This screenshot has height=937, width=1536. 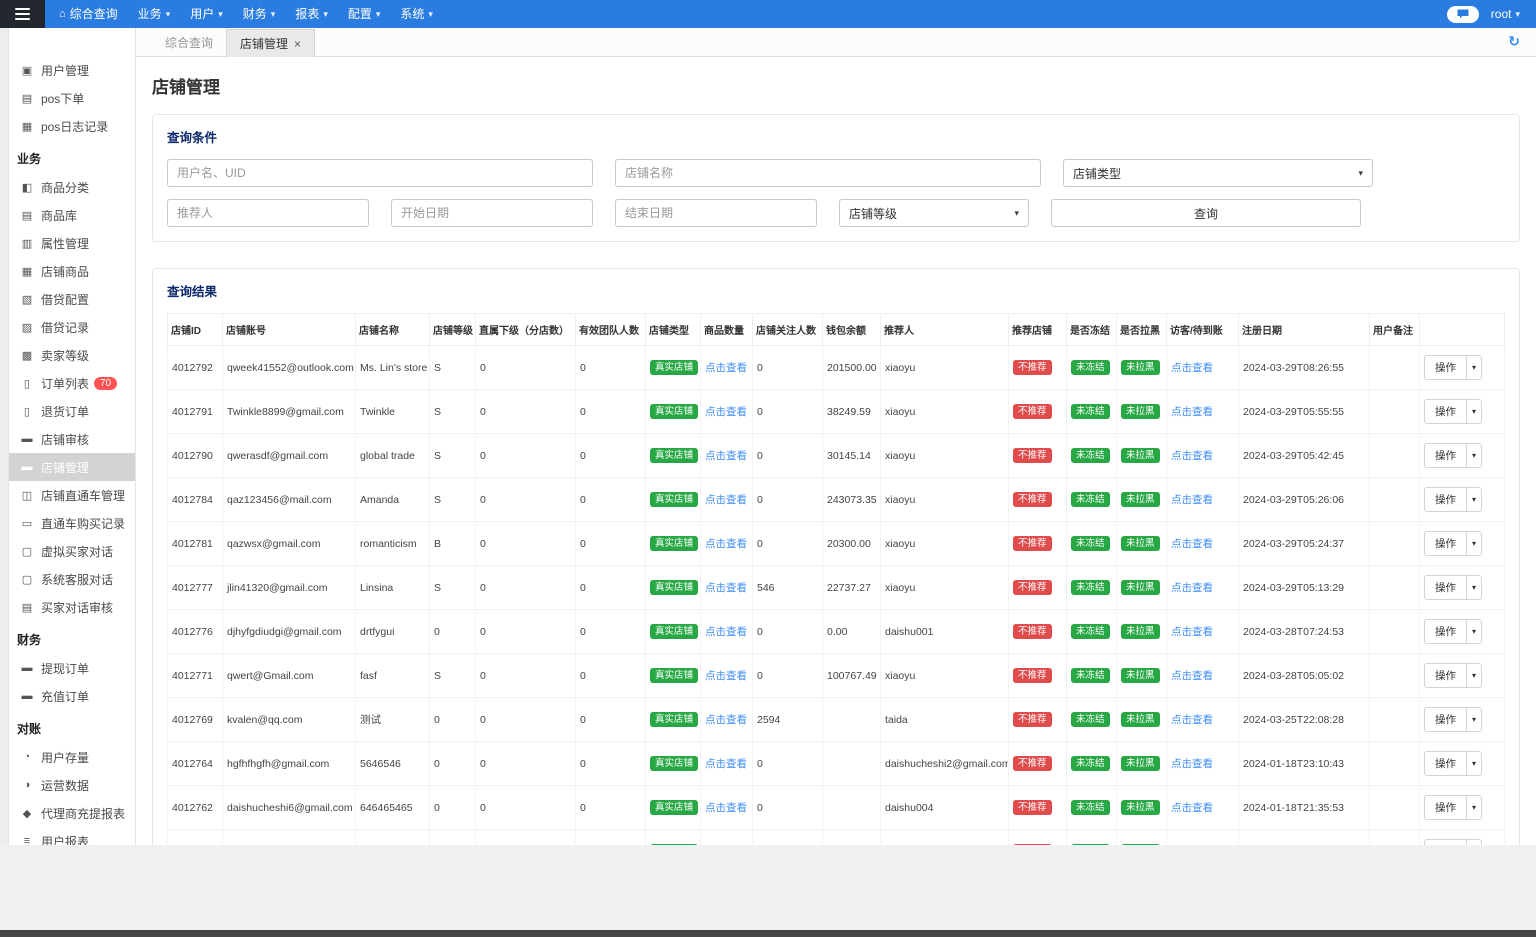 I want to click on sidebar-item-loan-config: ▧ 借贷配置, so click(x=72, y=299).